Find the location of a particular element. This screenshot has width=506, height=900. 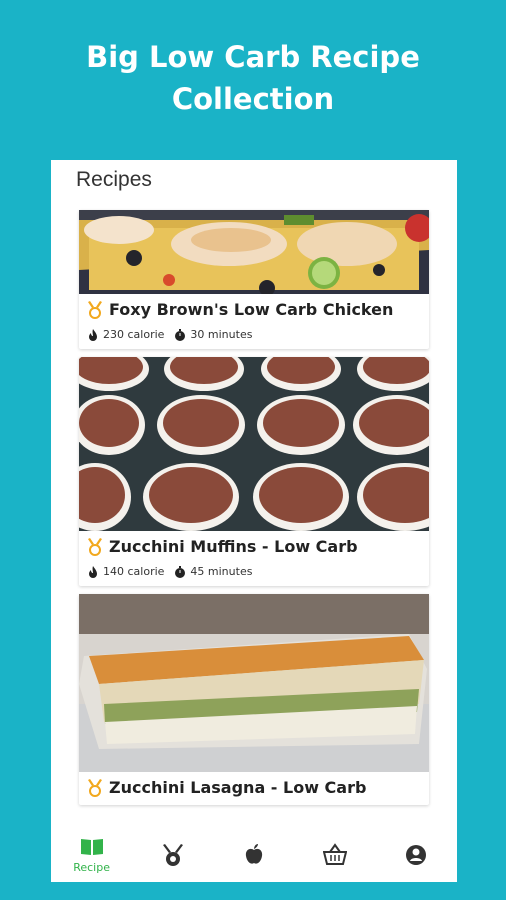

headline-line-1: Big Low Carb Recipe is located at coordinates (253, 57).